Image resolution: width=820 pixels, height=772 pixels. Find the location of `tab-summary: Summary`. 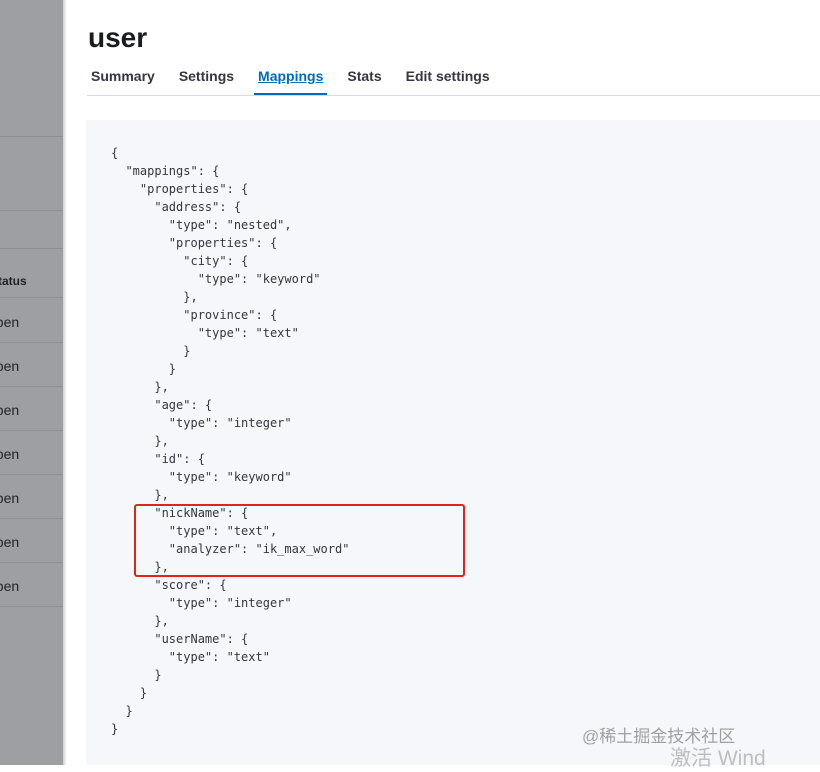

tab-summary: Summary is located at coordinates (123, 76).